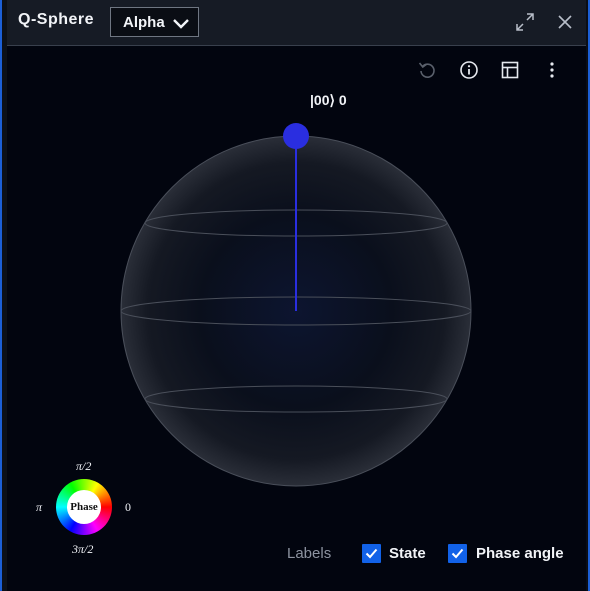 The height and width of the screenshot is (591, 590). Describe the element at coordinates (565, 22) in the screenshot. I see `close-icon` at that location.